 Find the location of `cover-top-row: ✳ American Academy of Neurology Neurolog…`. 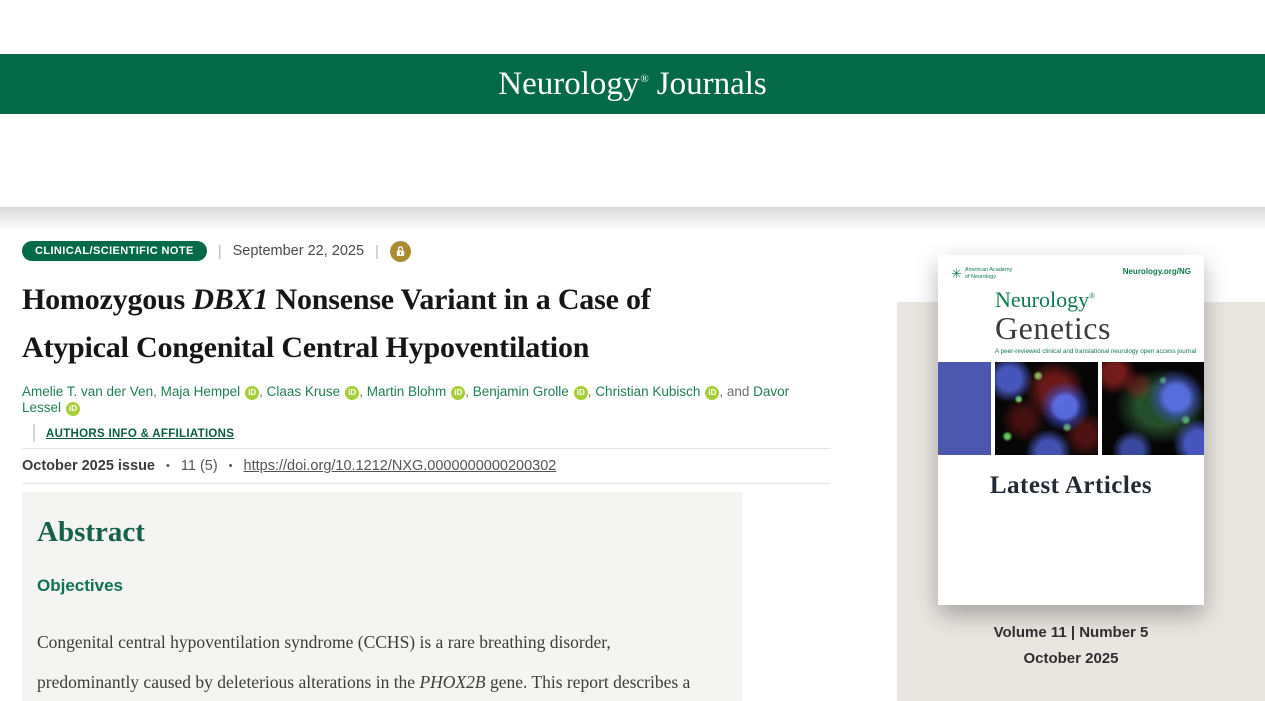

cover-top-row: ✳ American Academy of Neurology Neurolog… is located at coordinates (1071, 268).